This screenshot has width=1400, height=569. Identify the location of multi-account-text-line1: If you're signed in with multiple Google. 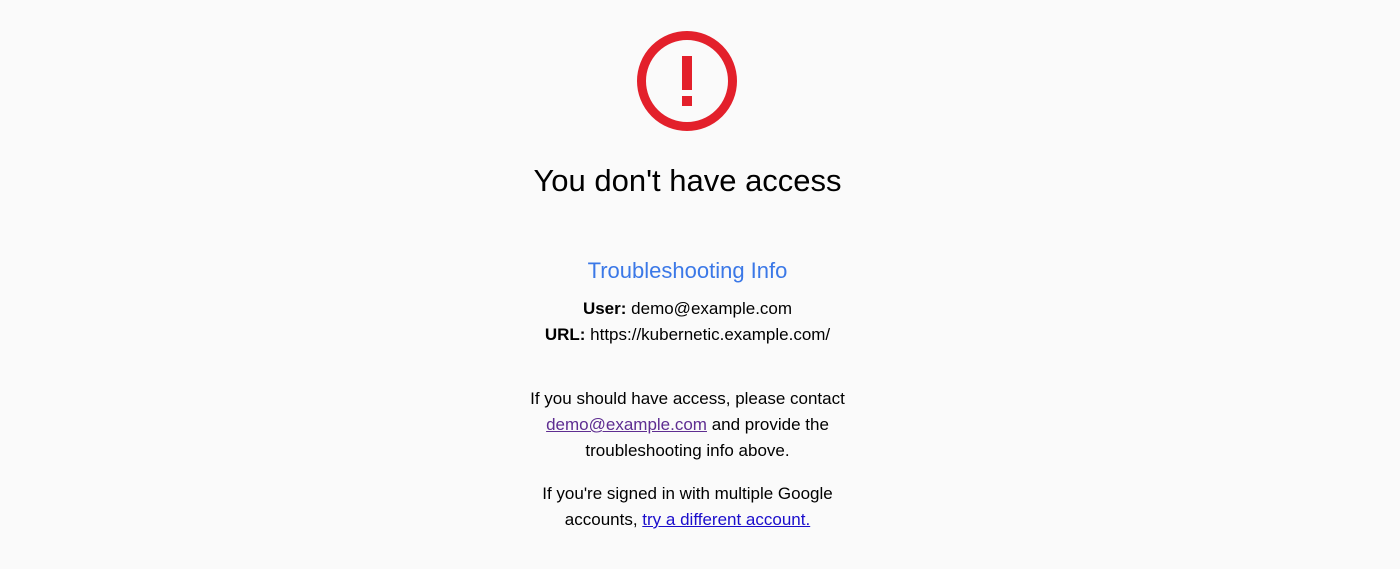
(687, 493).